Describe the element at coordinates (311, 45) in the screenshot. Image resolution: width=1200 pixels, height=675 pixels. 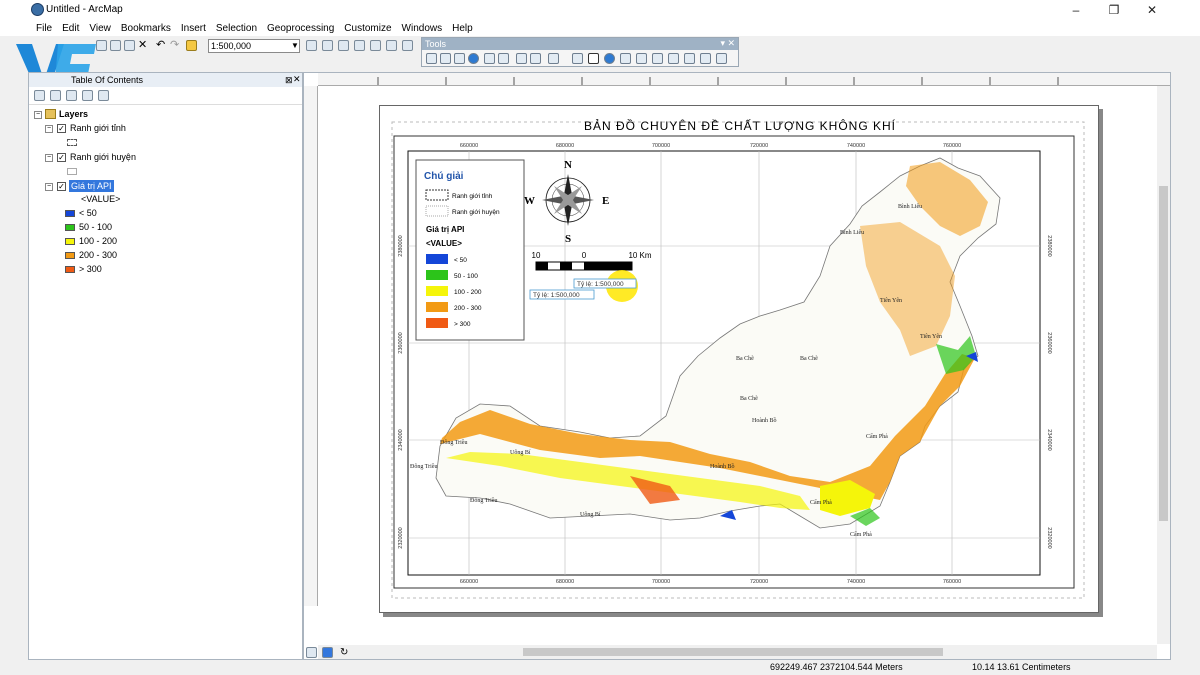
I see `editor-toolbar-icon` at that location.